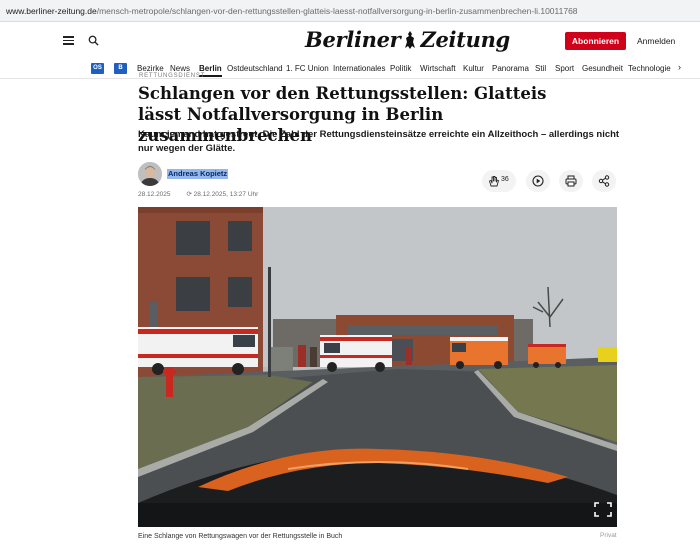  Describe the element at coordinates (400, 69) in the screenshot. I see `nav-item-politik: Politik` at that location.